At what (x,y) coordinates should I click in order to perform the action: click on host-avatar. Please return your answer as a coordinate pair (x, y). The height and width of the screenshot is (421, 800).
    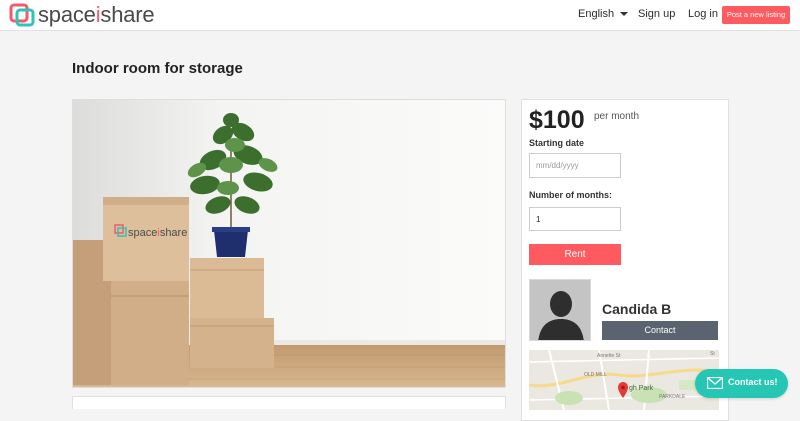
    Looking at the image, I should click on (560, 310).